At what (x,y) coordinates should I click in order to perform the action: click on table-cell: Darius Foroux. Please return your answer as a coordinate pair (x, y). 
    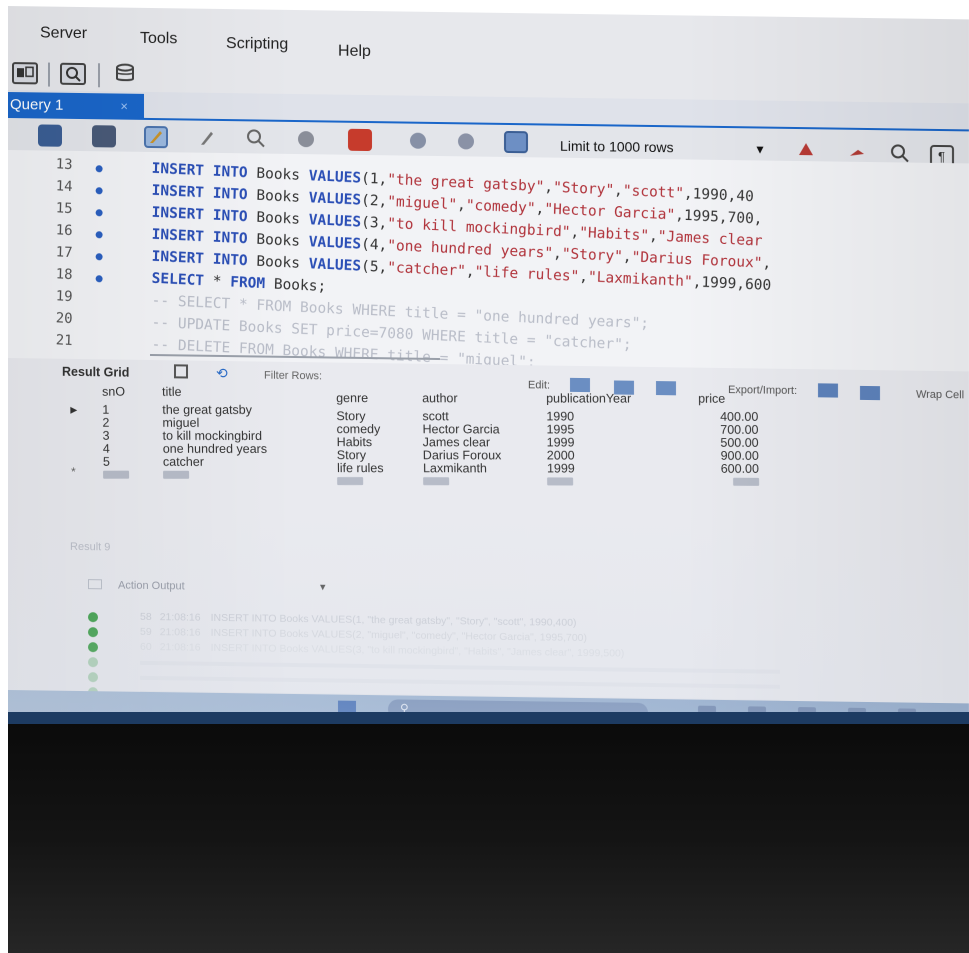
    Looking at the image, I should click on (462, 455).